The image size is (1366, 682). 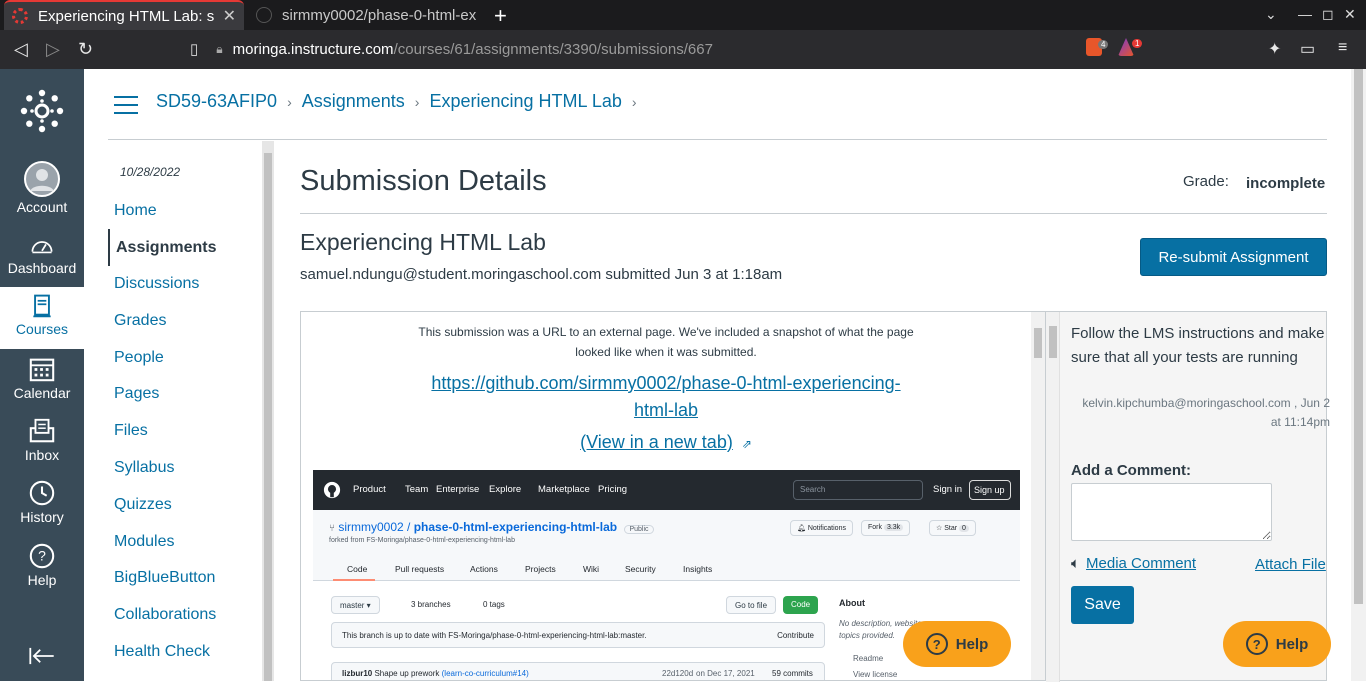 I want to click on course-nav-syllabus: Syllabus, so click(x=144, y=468).